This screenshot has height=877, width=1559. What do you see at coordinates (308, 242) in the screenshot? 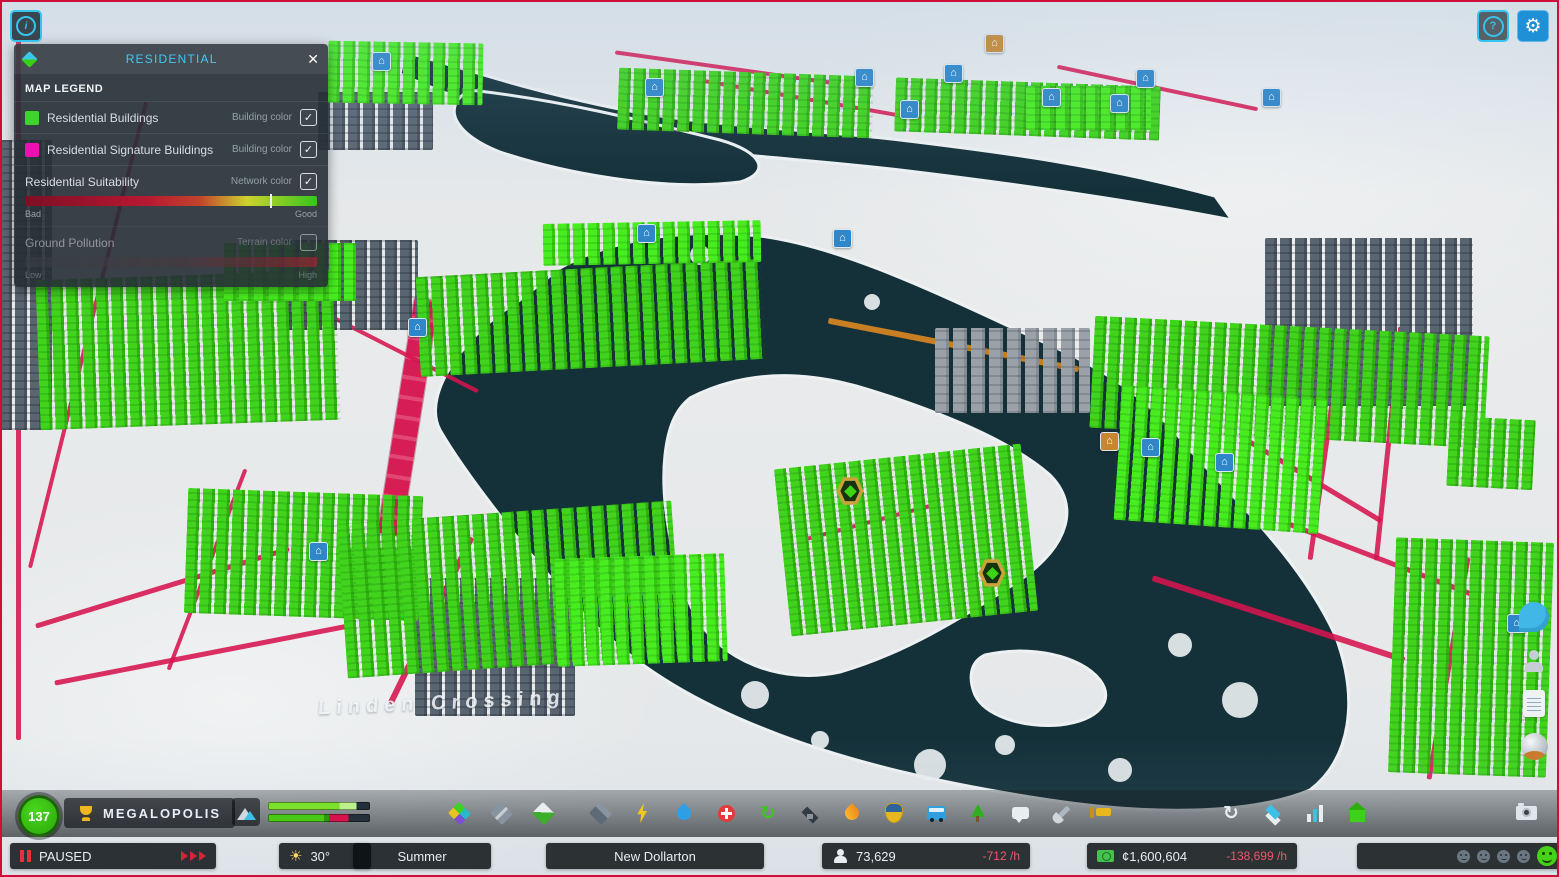
I see `terrain-color-checkbox` at bounding box center [308, 242].